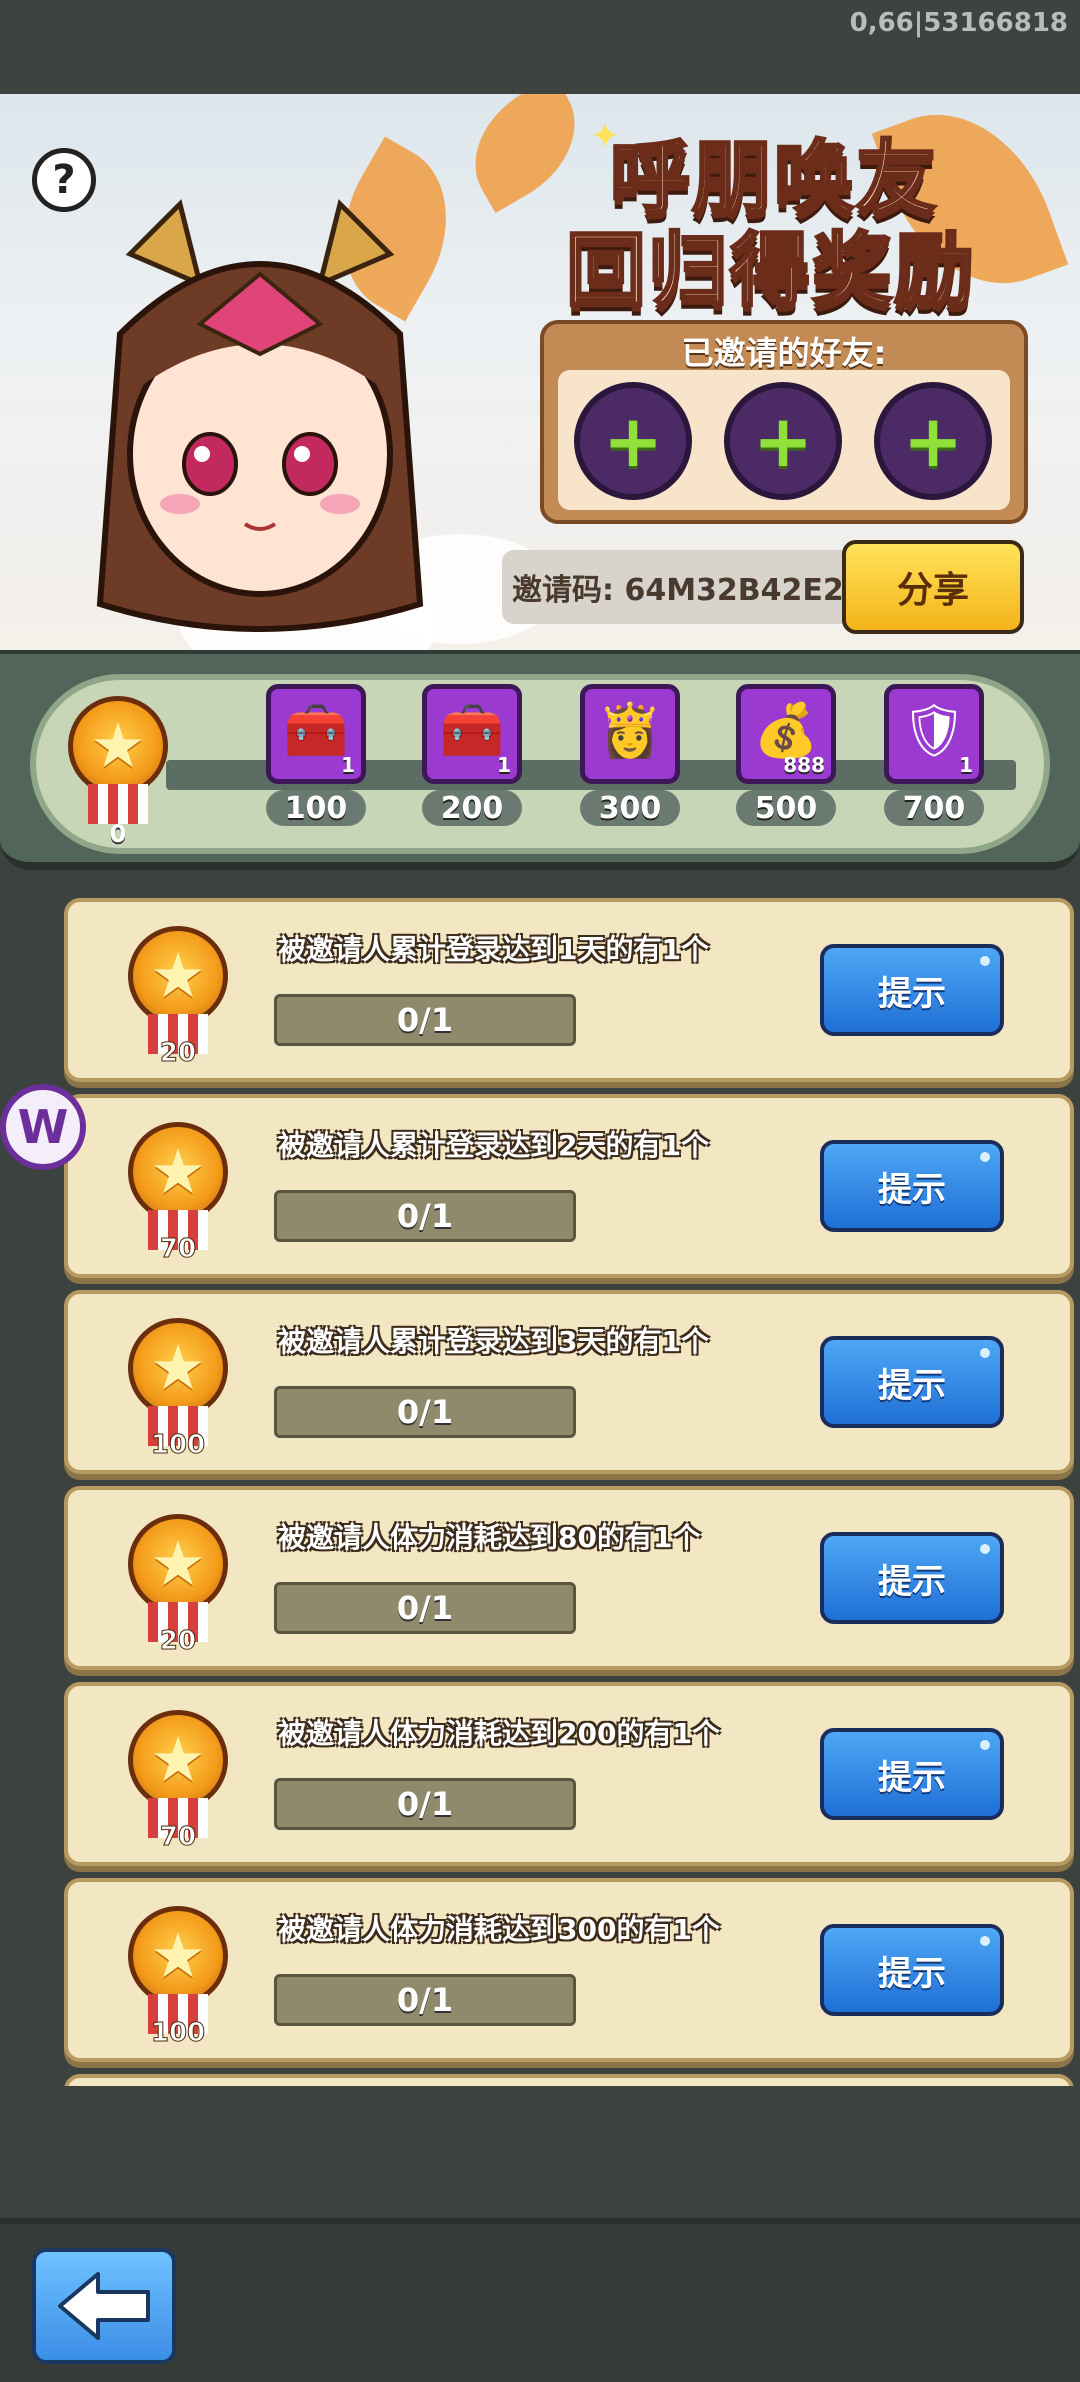 This screenshot has height=2382, width=1080. What do you see at coordinates (569, 1970) in the screenshot?
I see `task-item: ★ 100 被邀请人体力消耗达到300的有1个 0/1 提示` at bounding box center [569, 1970].